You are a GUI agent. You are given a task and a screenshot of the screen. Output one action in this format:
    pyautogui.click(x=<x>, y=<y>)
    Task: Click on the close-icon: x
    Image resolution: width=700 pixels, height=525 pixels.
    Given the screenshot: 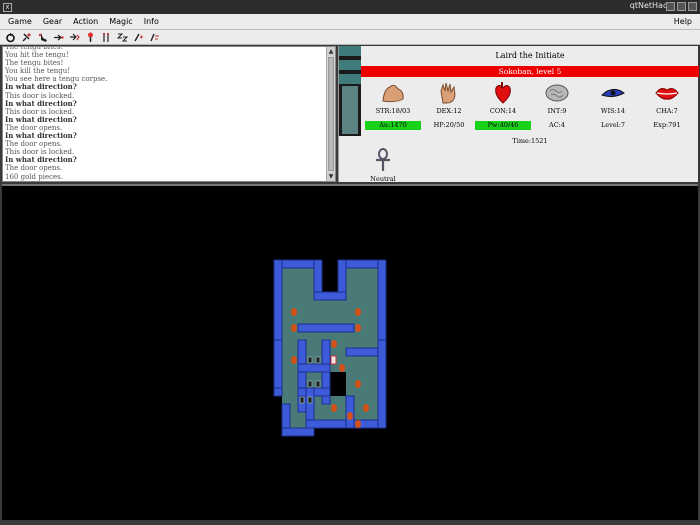 What is the action you would take?
    pyautogui.click(x=7, y=7)
    